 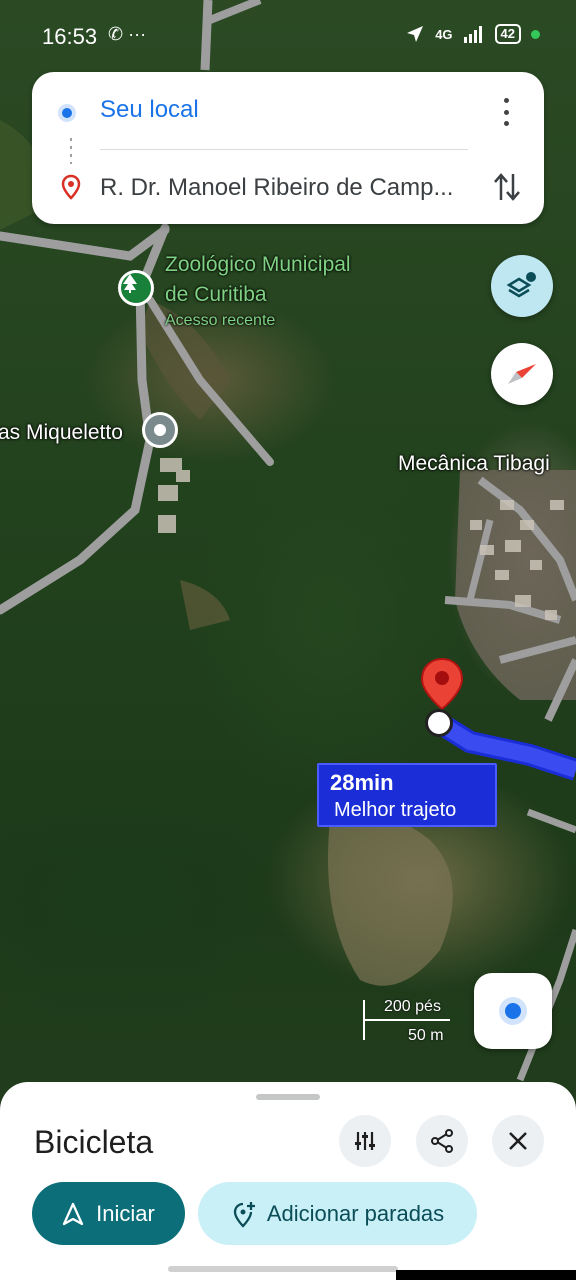 I want to click on compass-button, so click(x=522, y=374).